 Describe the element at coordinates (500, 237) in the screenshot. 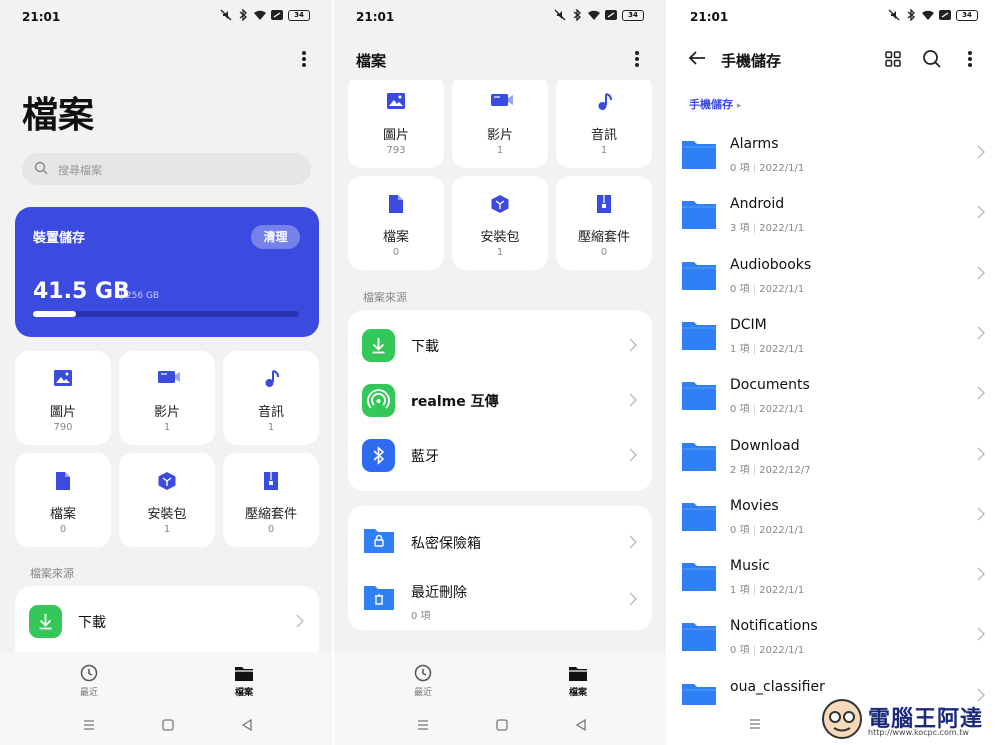

I see `category-label: 安裝包` at that location.